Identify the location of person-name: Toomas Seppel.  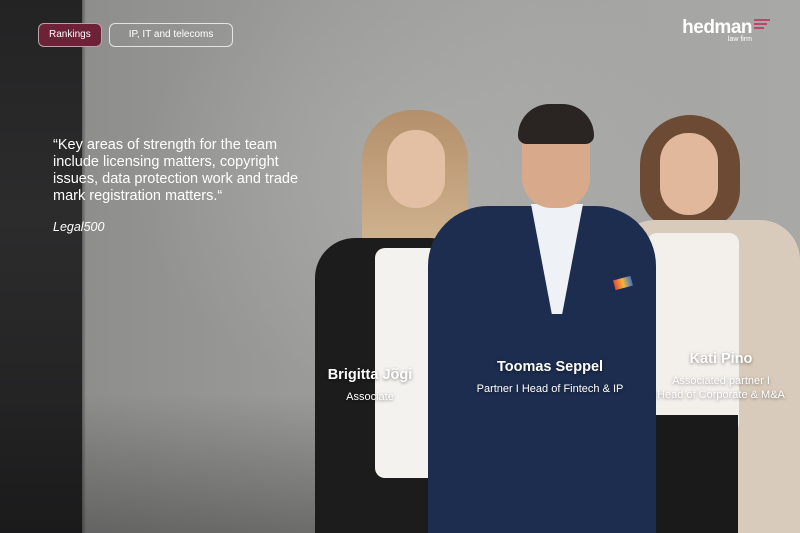
(550, 367).